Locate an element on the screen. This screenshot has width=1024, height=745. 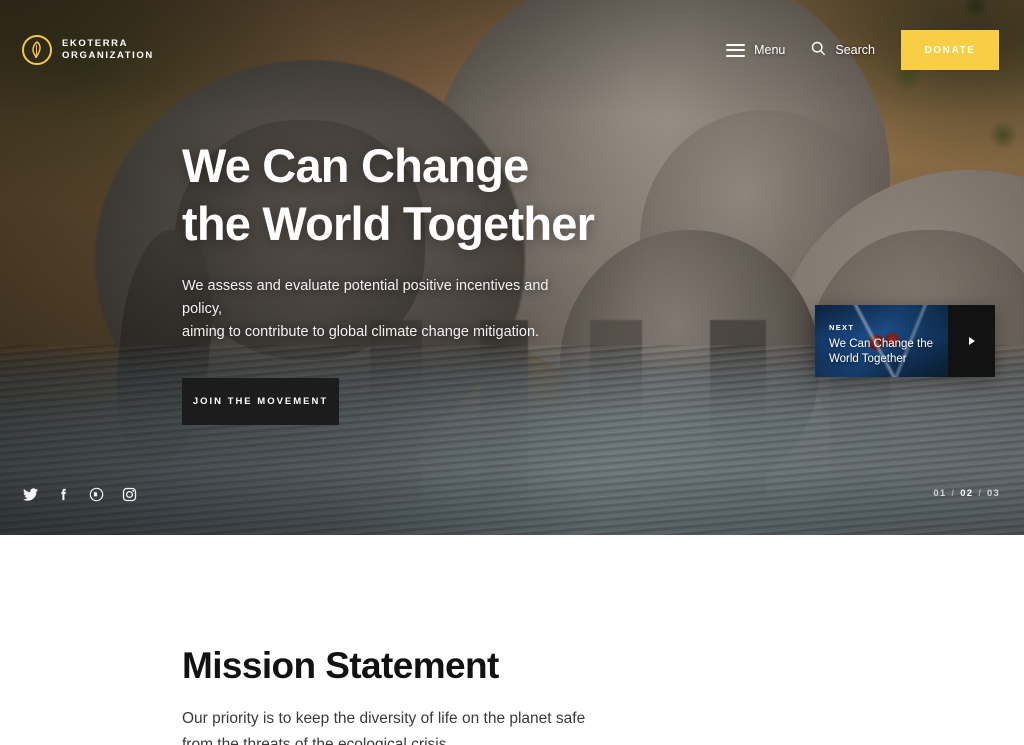
behance-icon is located at coordinates (96, 494).